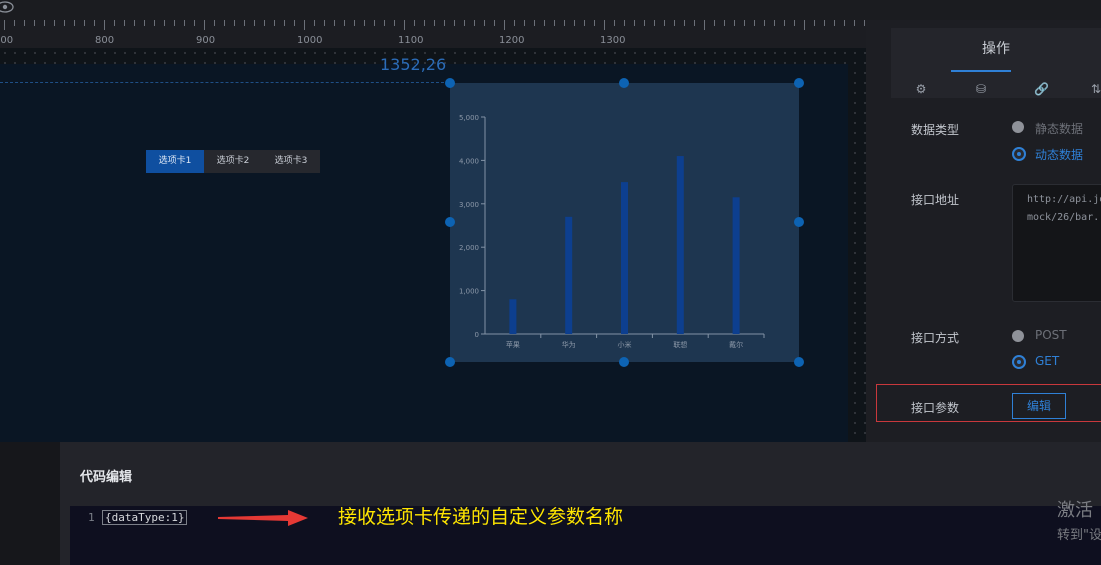 The width and height of the screenshot is (1101, 565). I want to click on eye-icon, so click(7, 7).